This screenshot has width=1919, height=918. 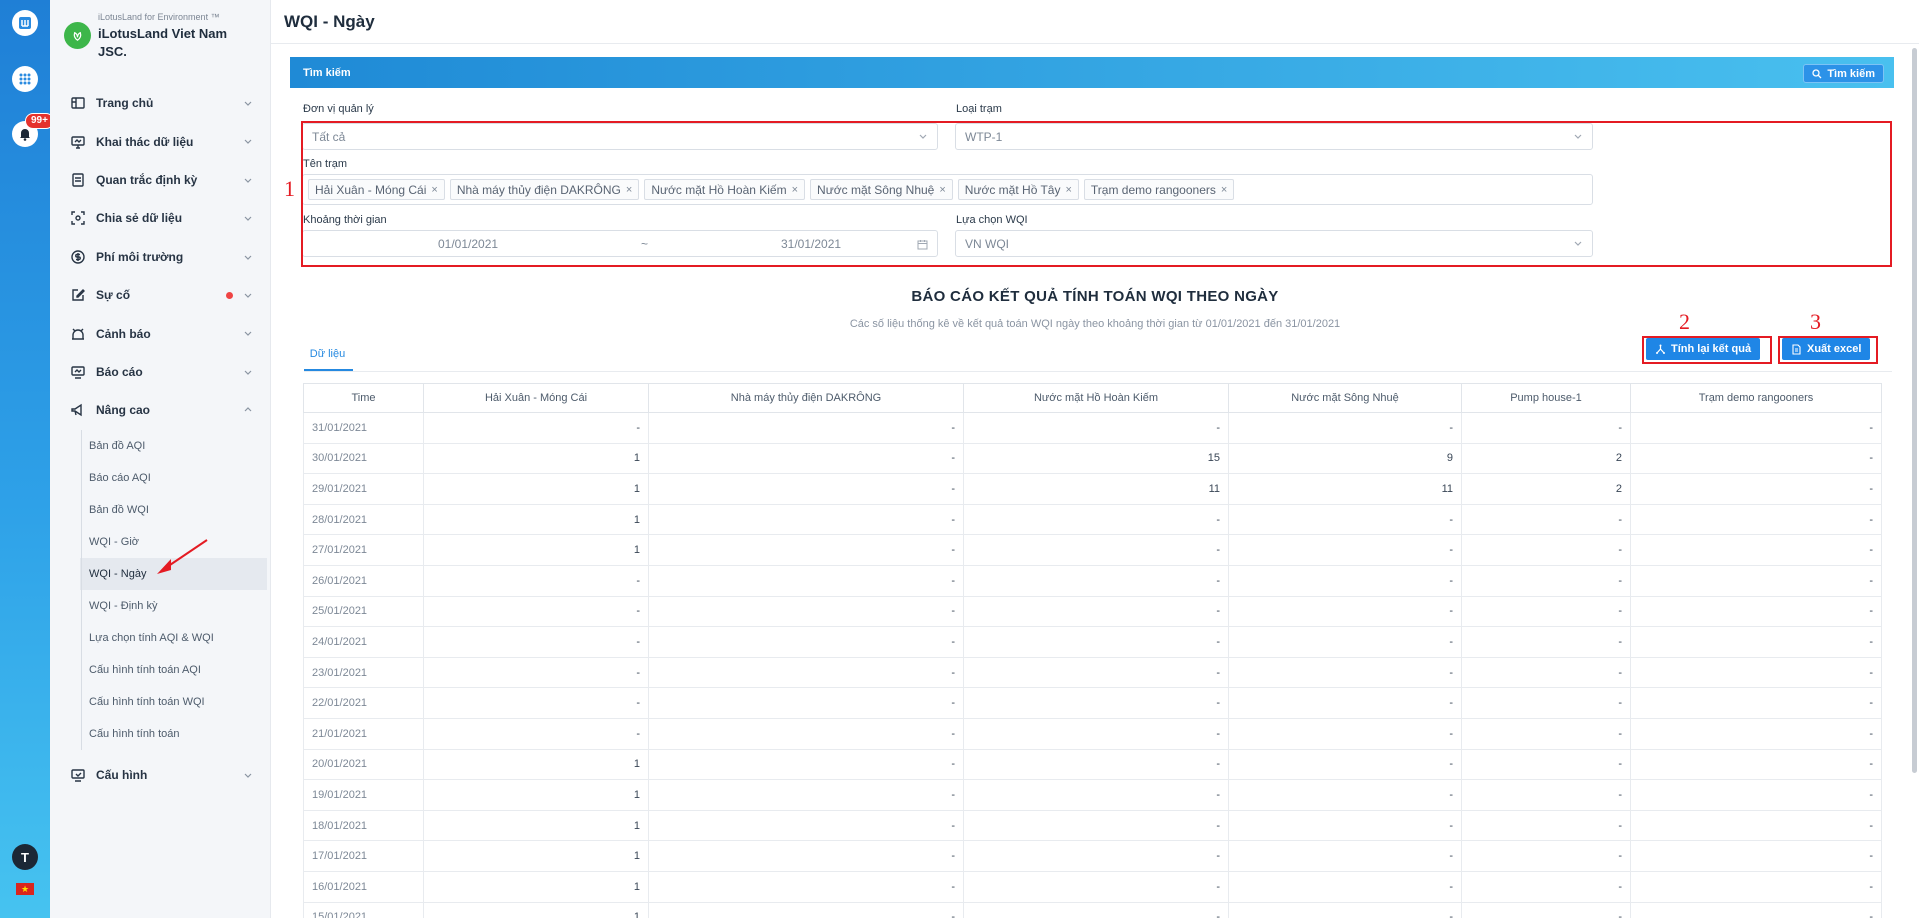 I want to click on column-header: Nhà máy thủy điện DAKRÔNG, so click(x=806, y=398).